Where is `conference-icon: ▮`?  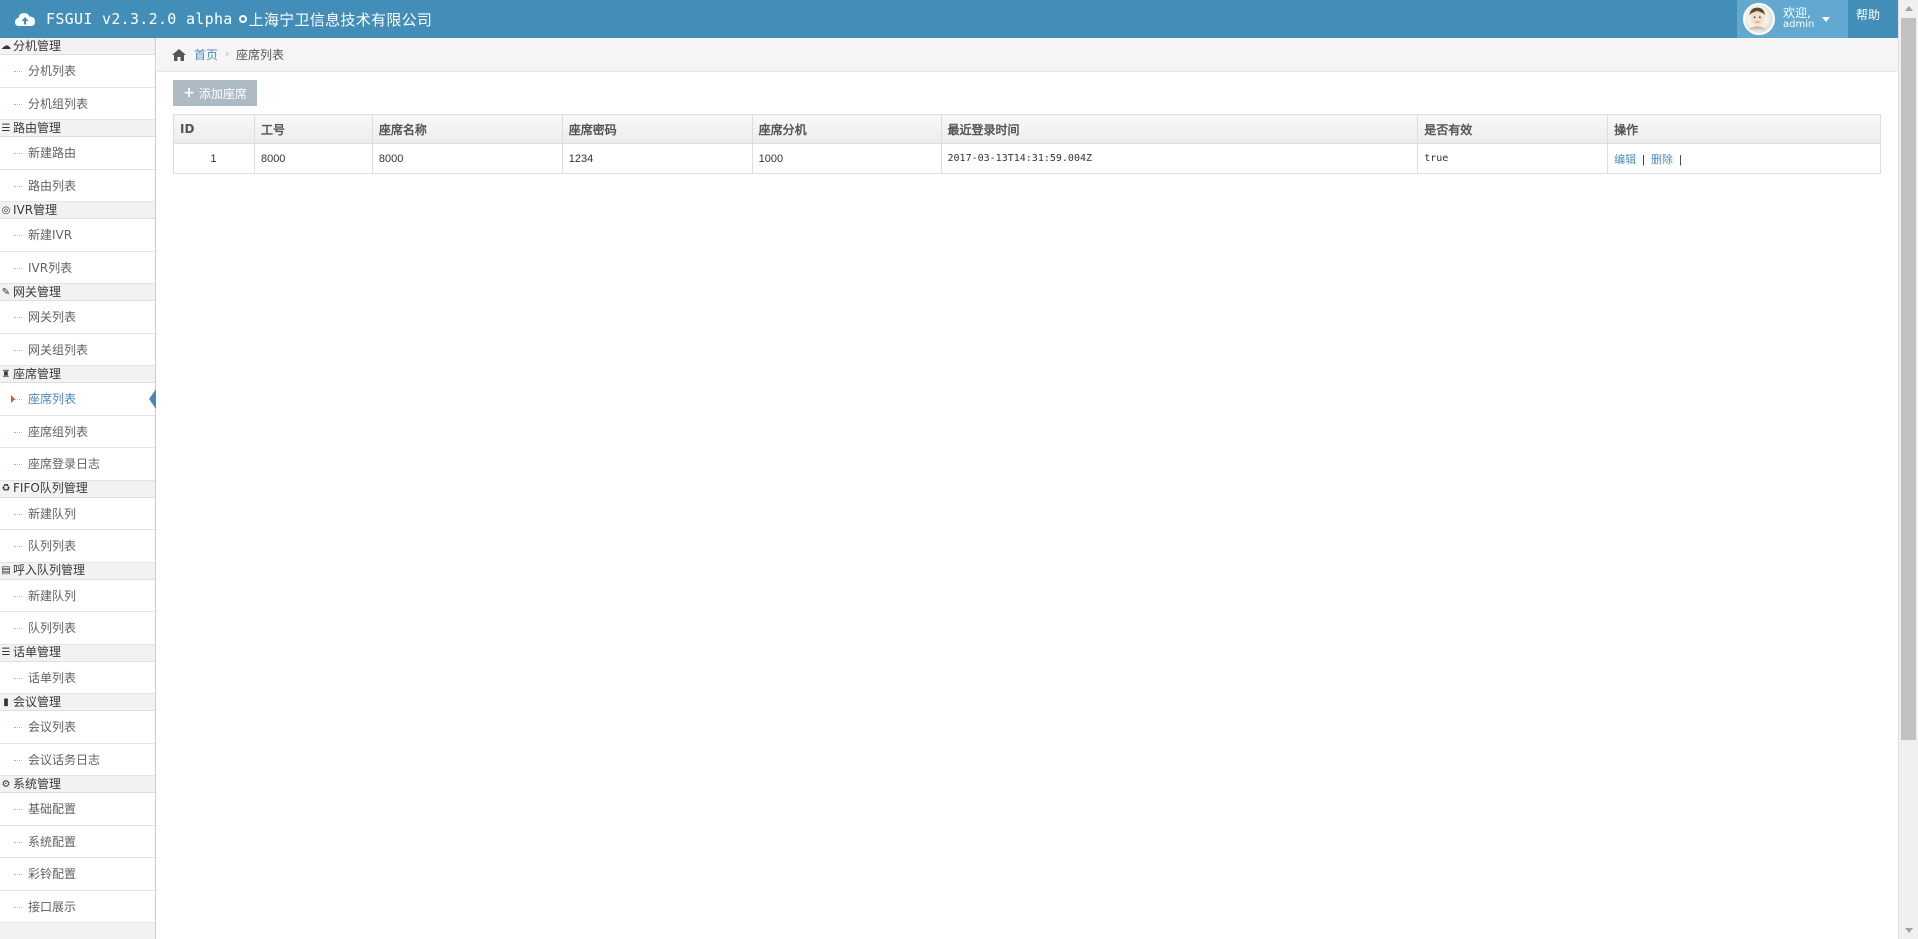
conference-icon: ▮ is located at coordinates (6, 702).